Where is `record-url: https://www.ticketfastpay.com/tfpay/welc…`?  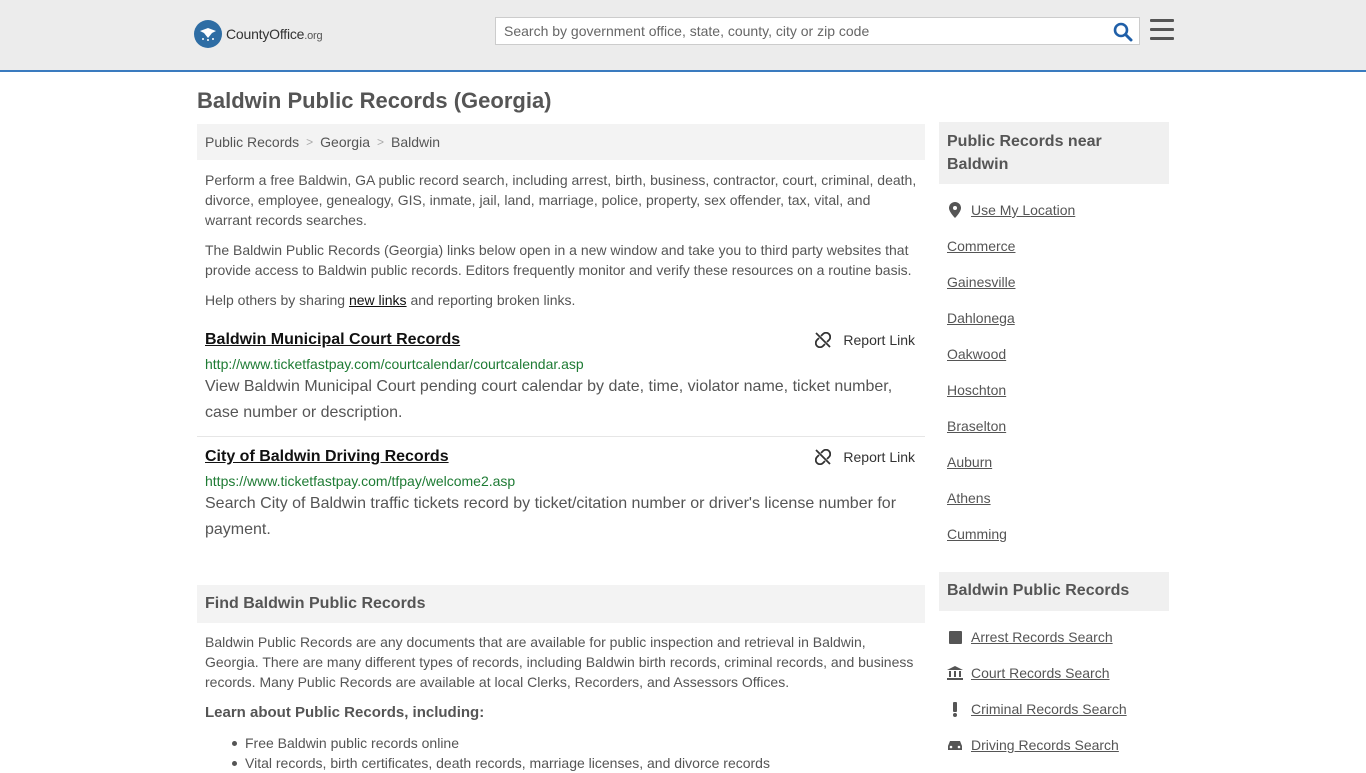 record-url: https://www.ticketfastpay.com/tfpay/welc… is located at coordinates (360, 481).